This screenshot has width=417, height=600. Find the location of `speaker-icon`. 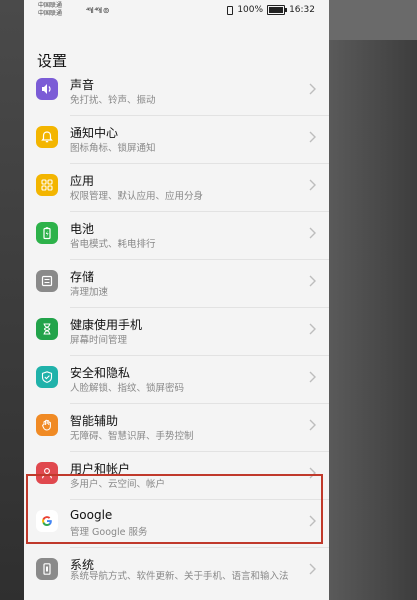

speaker-icon is located at coordinates (47, 89).